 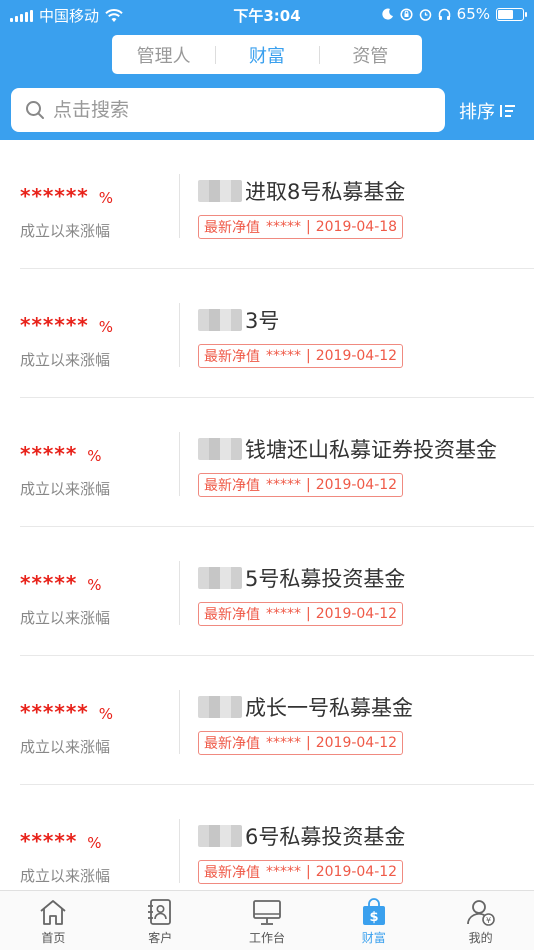 What do you see at coordinates (507, 111) in the screenshot?
I see `sort-list-icon` at bounding box center [507, 111].